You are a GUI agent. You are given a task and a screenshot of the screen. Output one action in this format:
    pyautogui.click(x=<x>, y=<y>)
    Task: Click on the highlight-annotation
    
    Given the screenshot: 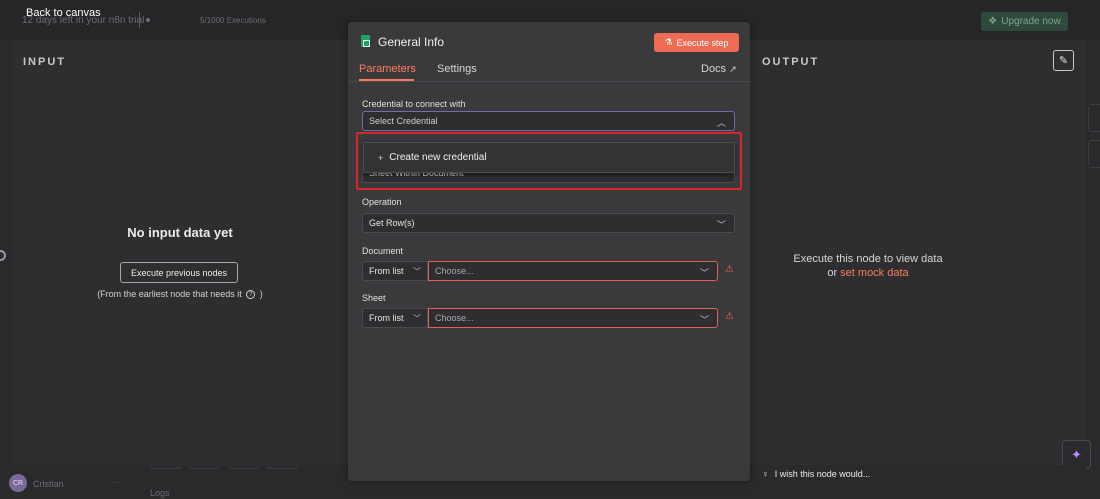 What is the action you would take?
    pyautogui.click(x=549, y=161)
    